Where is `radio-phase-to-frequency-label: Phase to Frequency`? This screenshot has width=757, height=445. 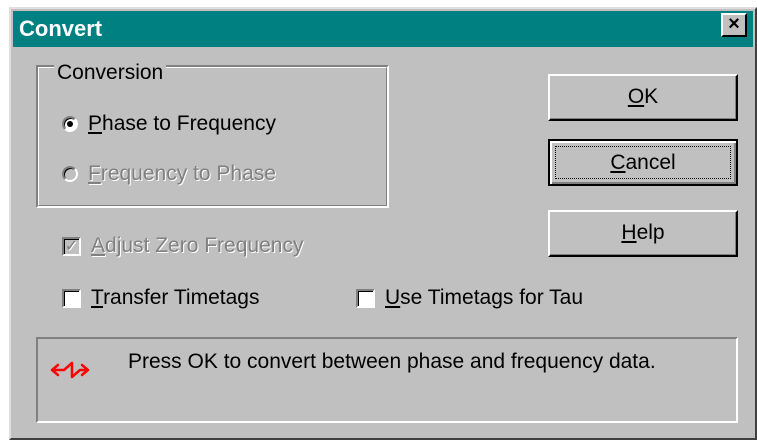
radio-phase-to-frequency-label: Phase to Frequency is located at coordinates (182, 123).